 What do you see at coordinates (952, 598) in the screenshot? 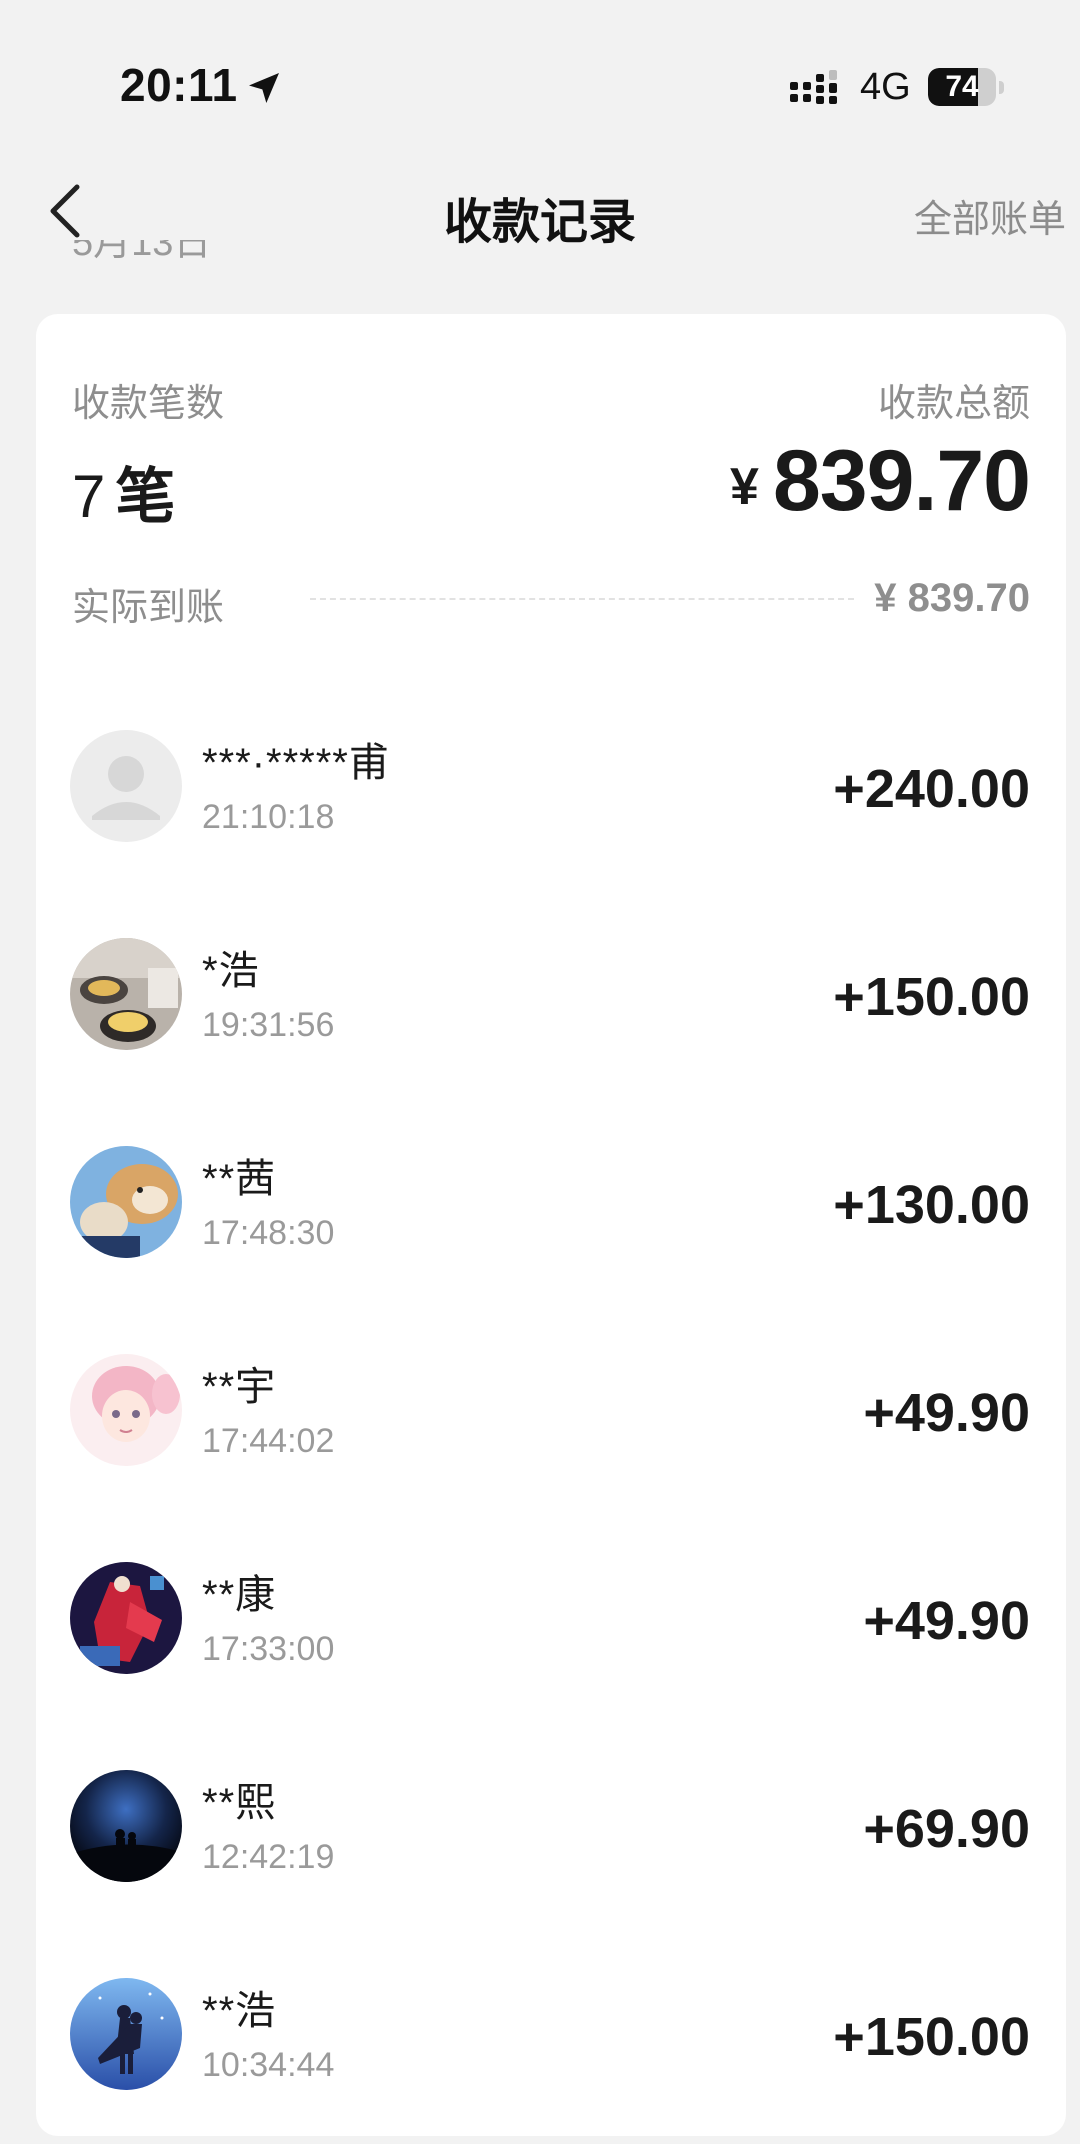
I see `actual-received-amount: ¥ 839.70` at bounding box center [952, 598].